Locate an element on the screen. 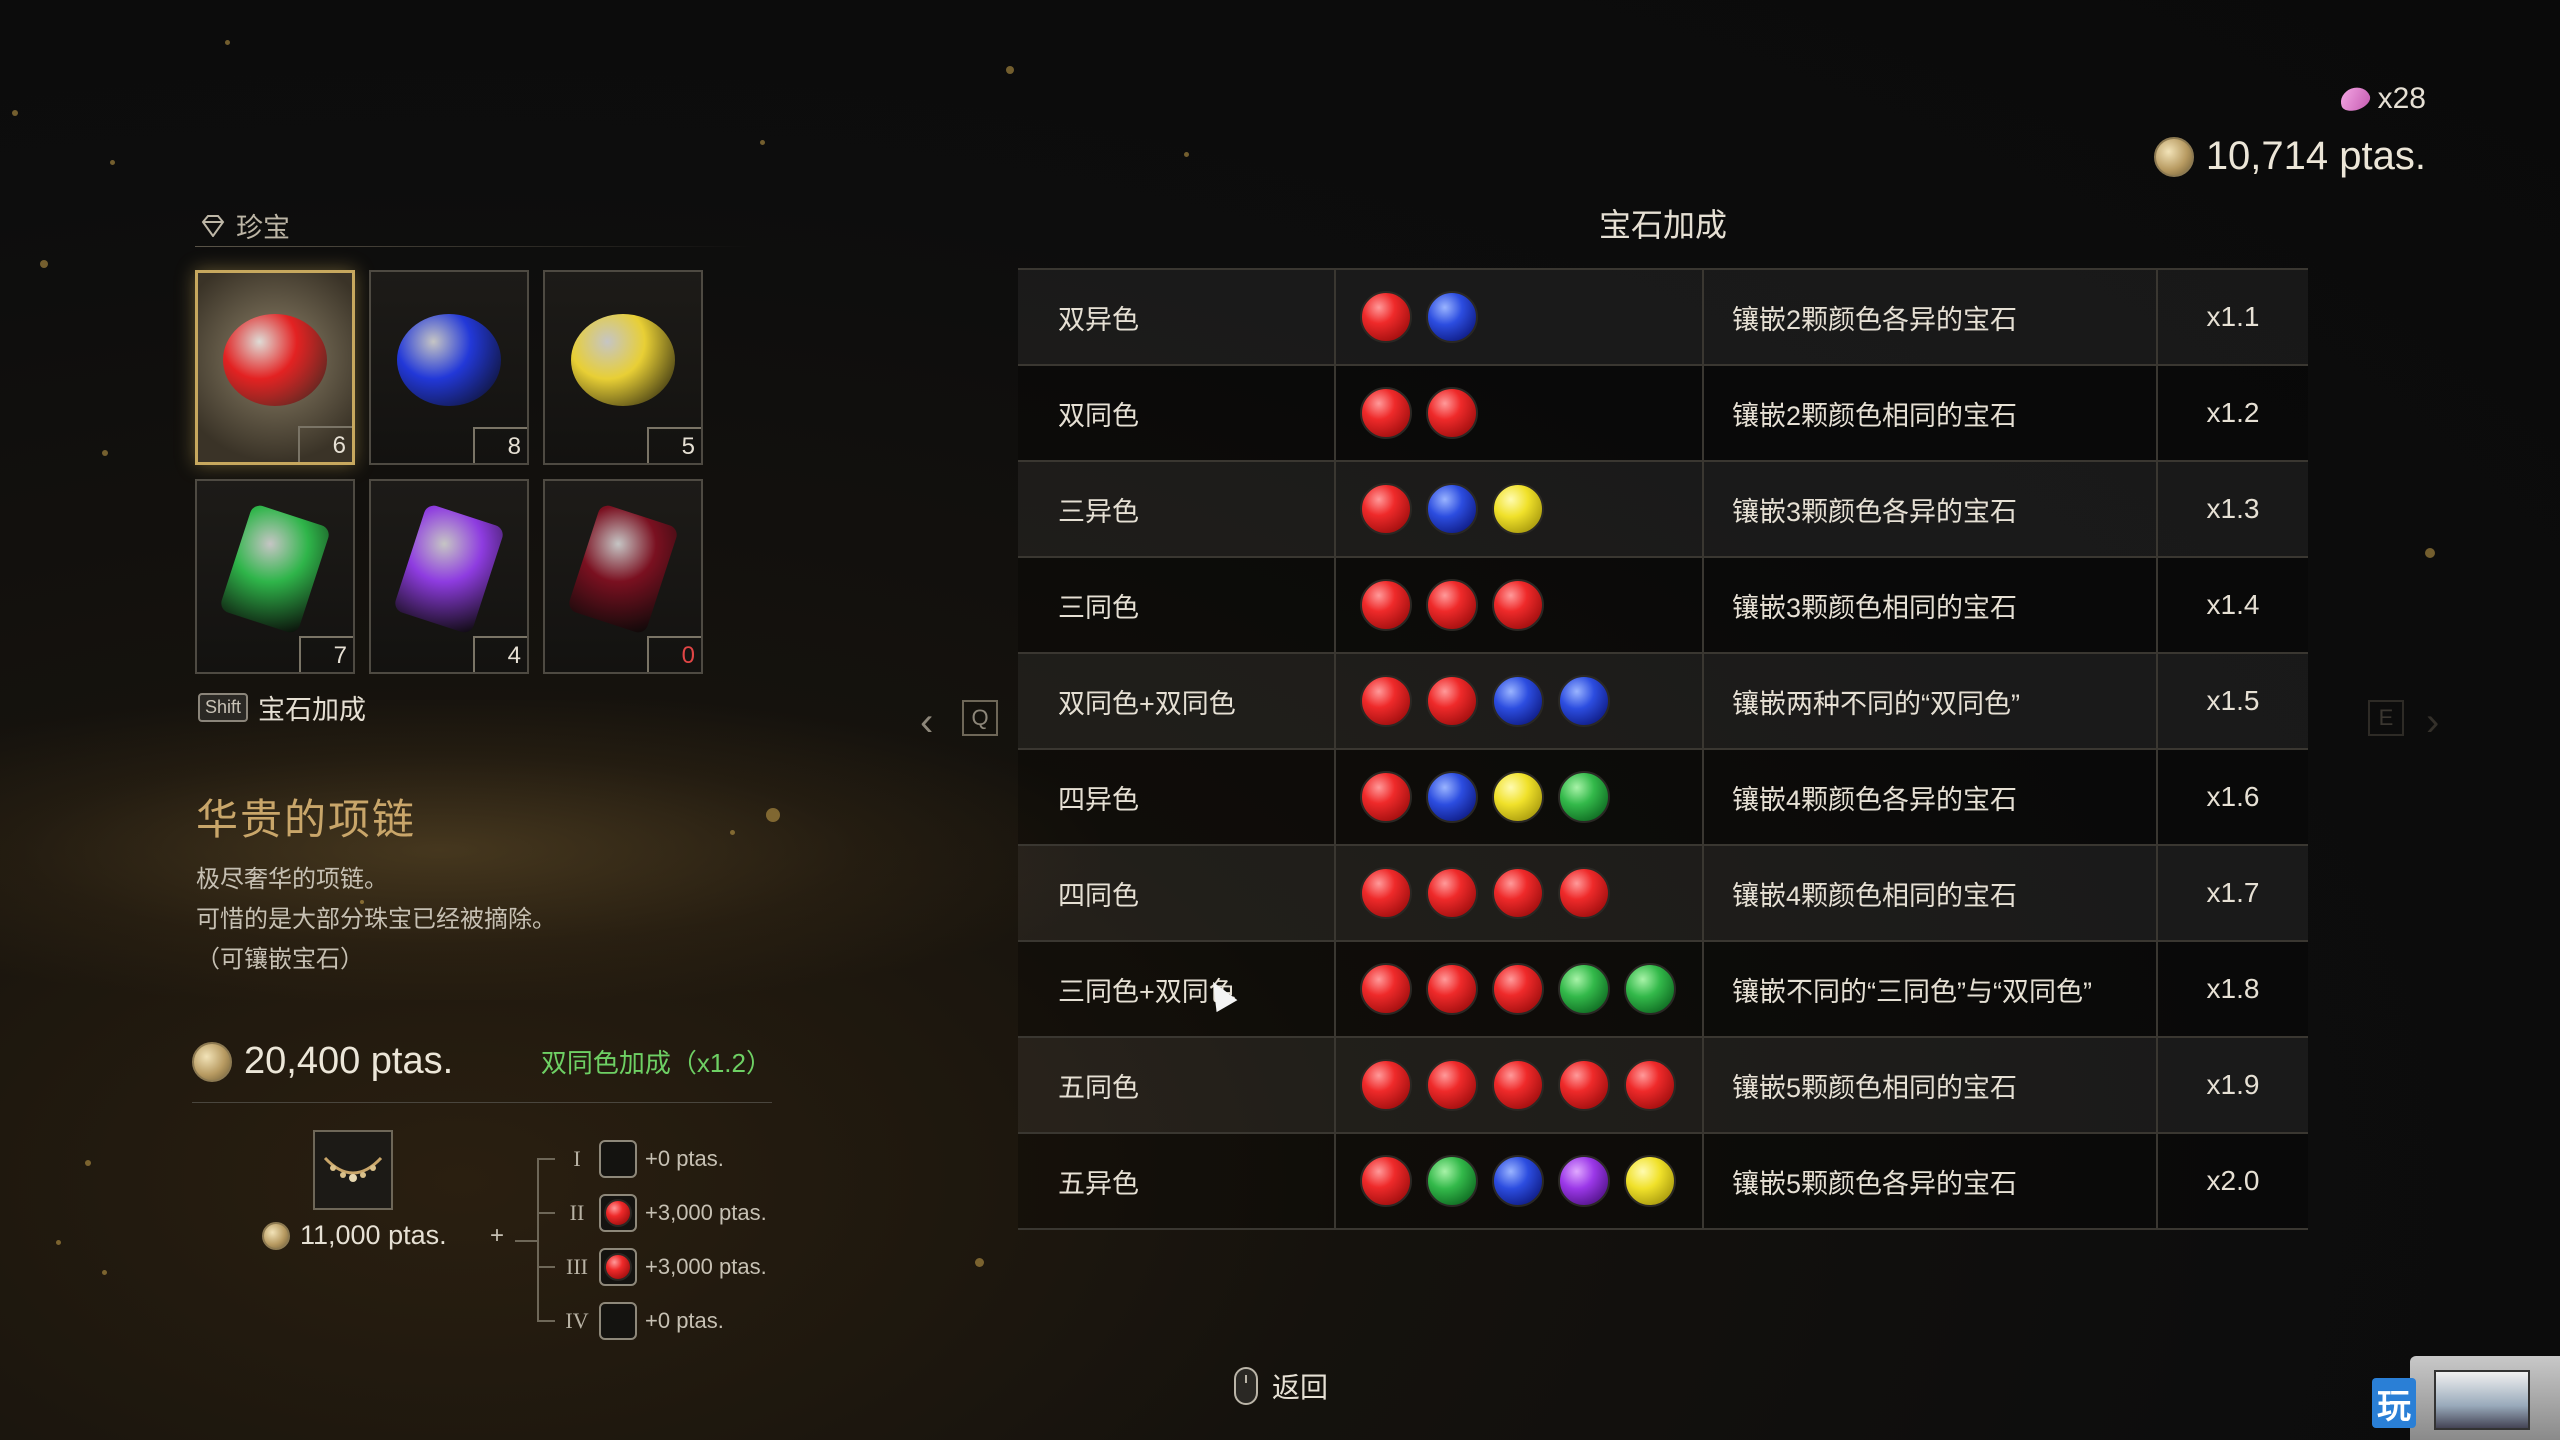 Image resolution: width=2560 pixels, height=1440 pixels. bonus-row: 四异色 镶嵌4颗颜色各异的宝石 x1.6 is located at coordinates (1663, 798).